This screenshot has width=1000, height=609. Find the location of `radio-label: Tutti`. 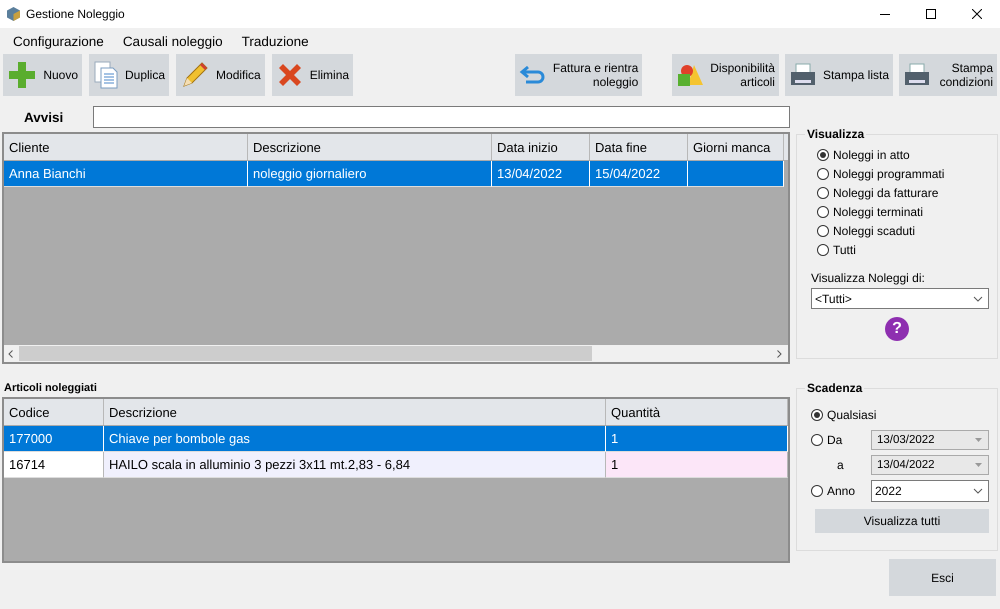

radio-label: Tutti is located at coordinates (844, 249).